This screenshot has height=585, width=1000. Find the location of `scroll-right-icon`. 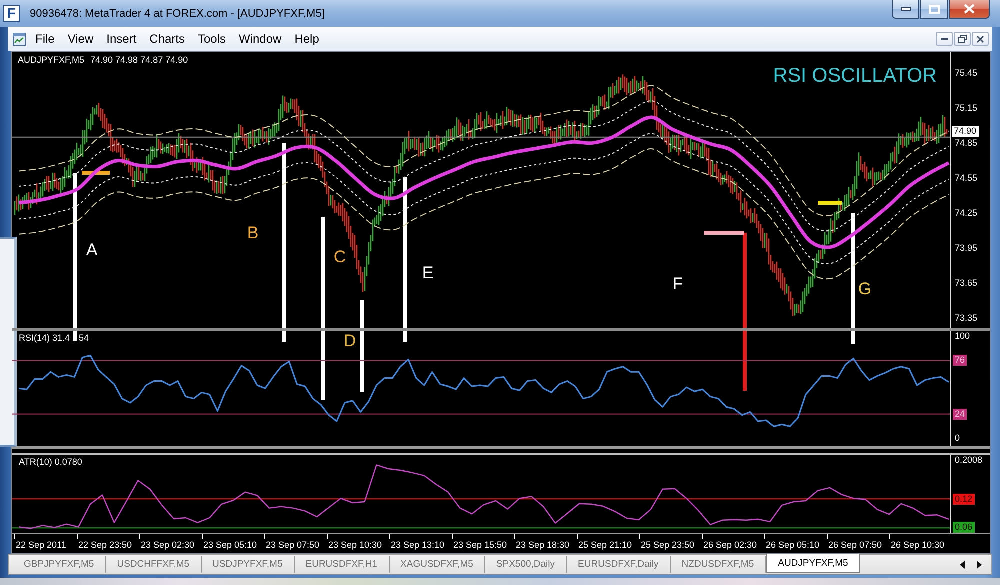

scroll-right-icon is located at coordinates (979, 564).